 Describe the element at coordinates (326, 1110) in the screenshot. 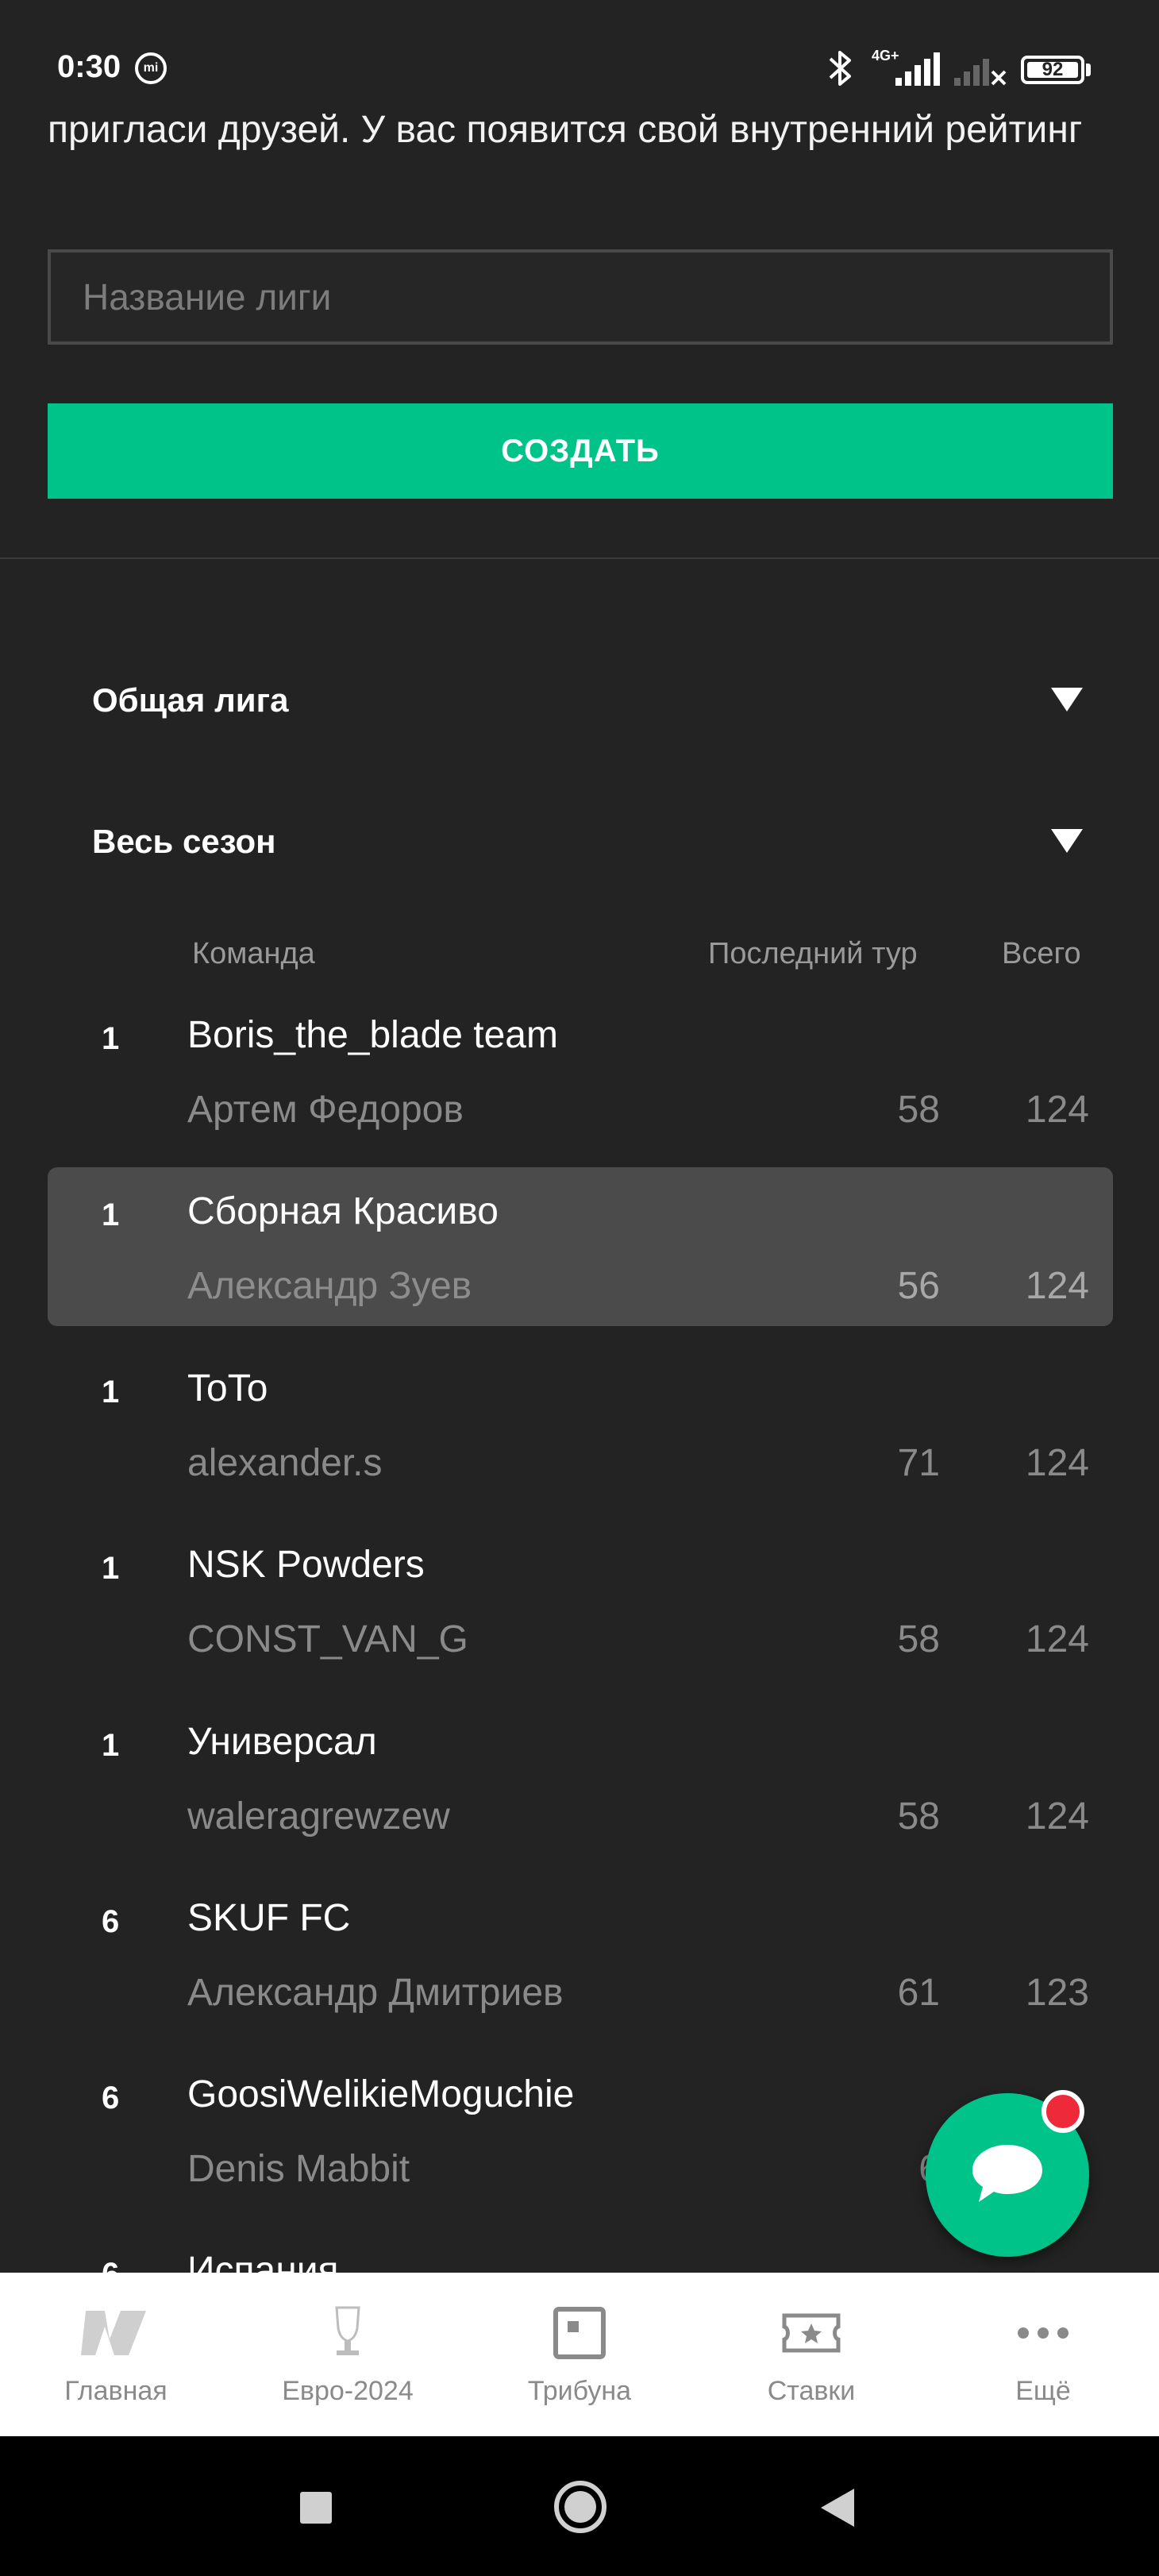

I see `owner-name: Артем Федоров` at that location.